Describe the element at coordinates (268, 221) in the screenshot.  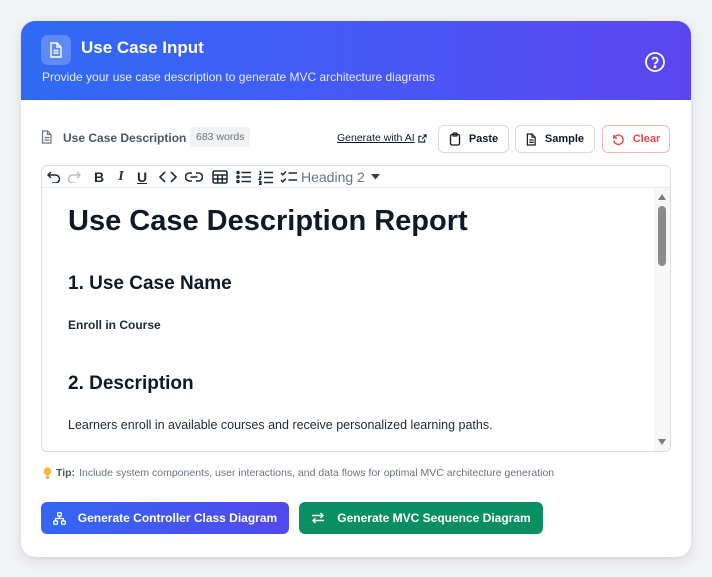
I see `document-heading: Use Case Description Report` at that location.